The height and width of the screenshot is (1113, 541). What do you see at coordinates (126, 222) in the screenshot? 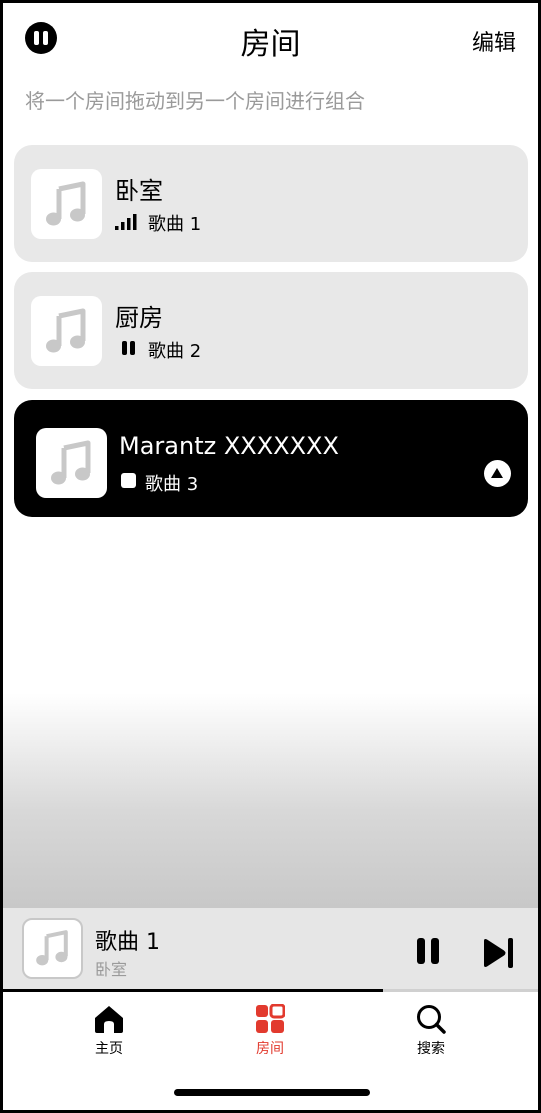
I see `signal-bars-icon` at bounding box center [126, 222].